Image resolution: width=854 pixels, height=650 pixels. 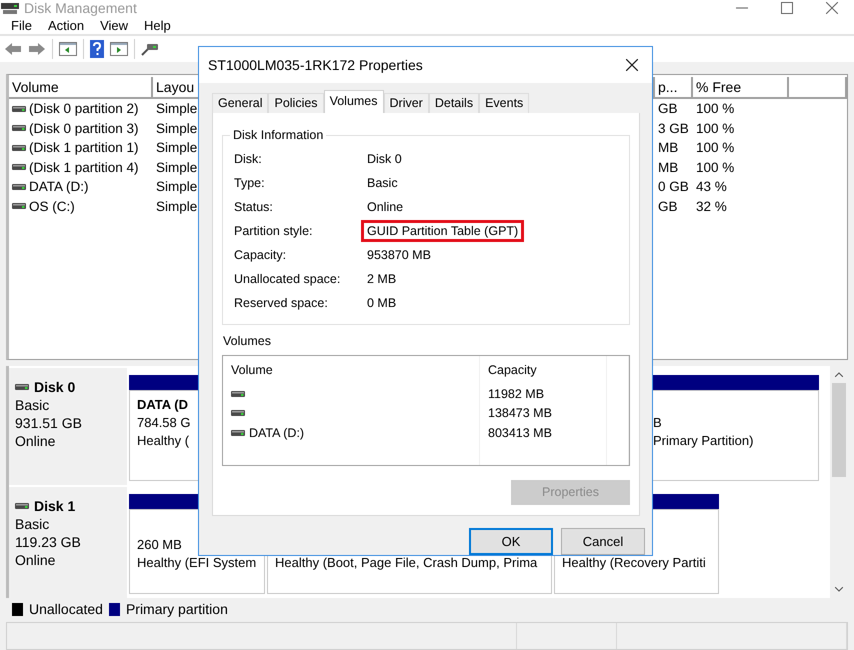 I want to click on close-icon, so click(x=632, y=64).